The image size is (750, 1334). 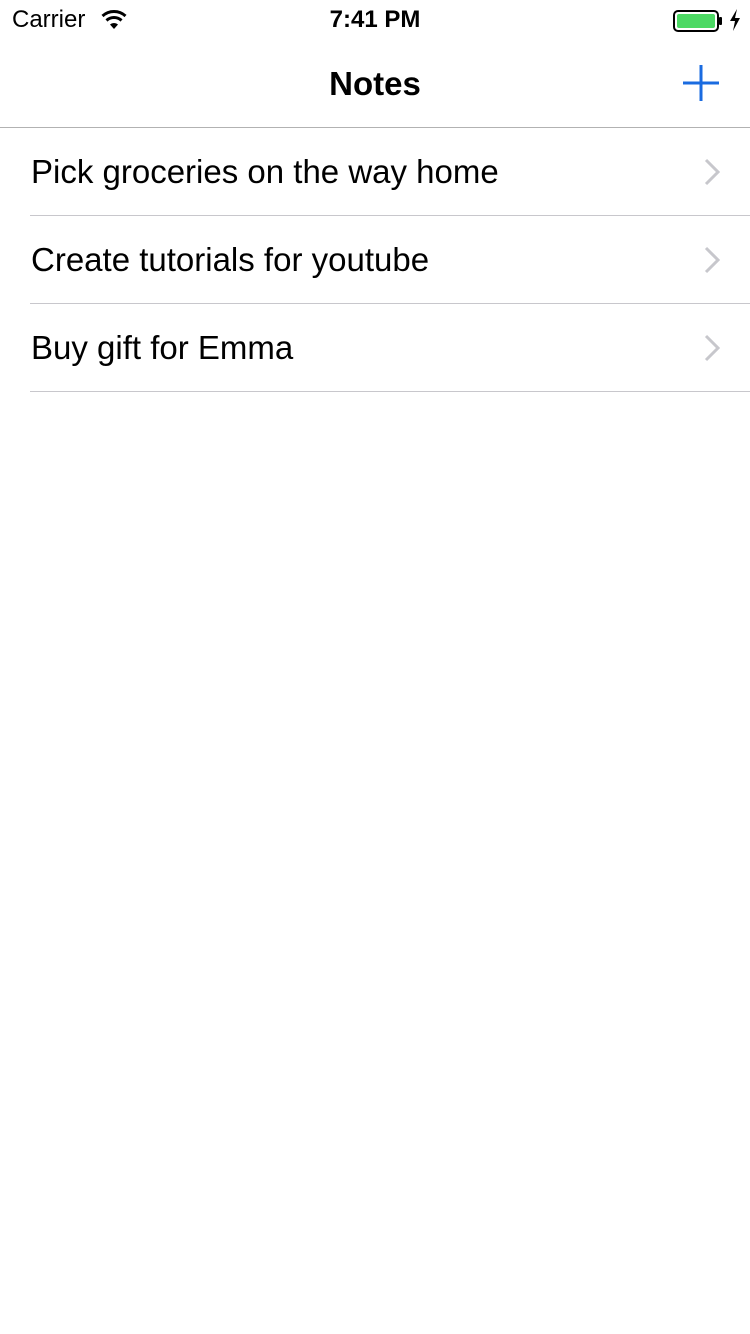 I want to click on plus-icon, so click(x=701, y=83).